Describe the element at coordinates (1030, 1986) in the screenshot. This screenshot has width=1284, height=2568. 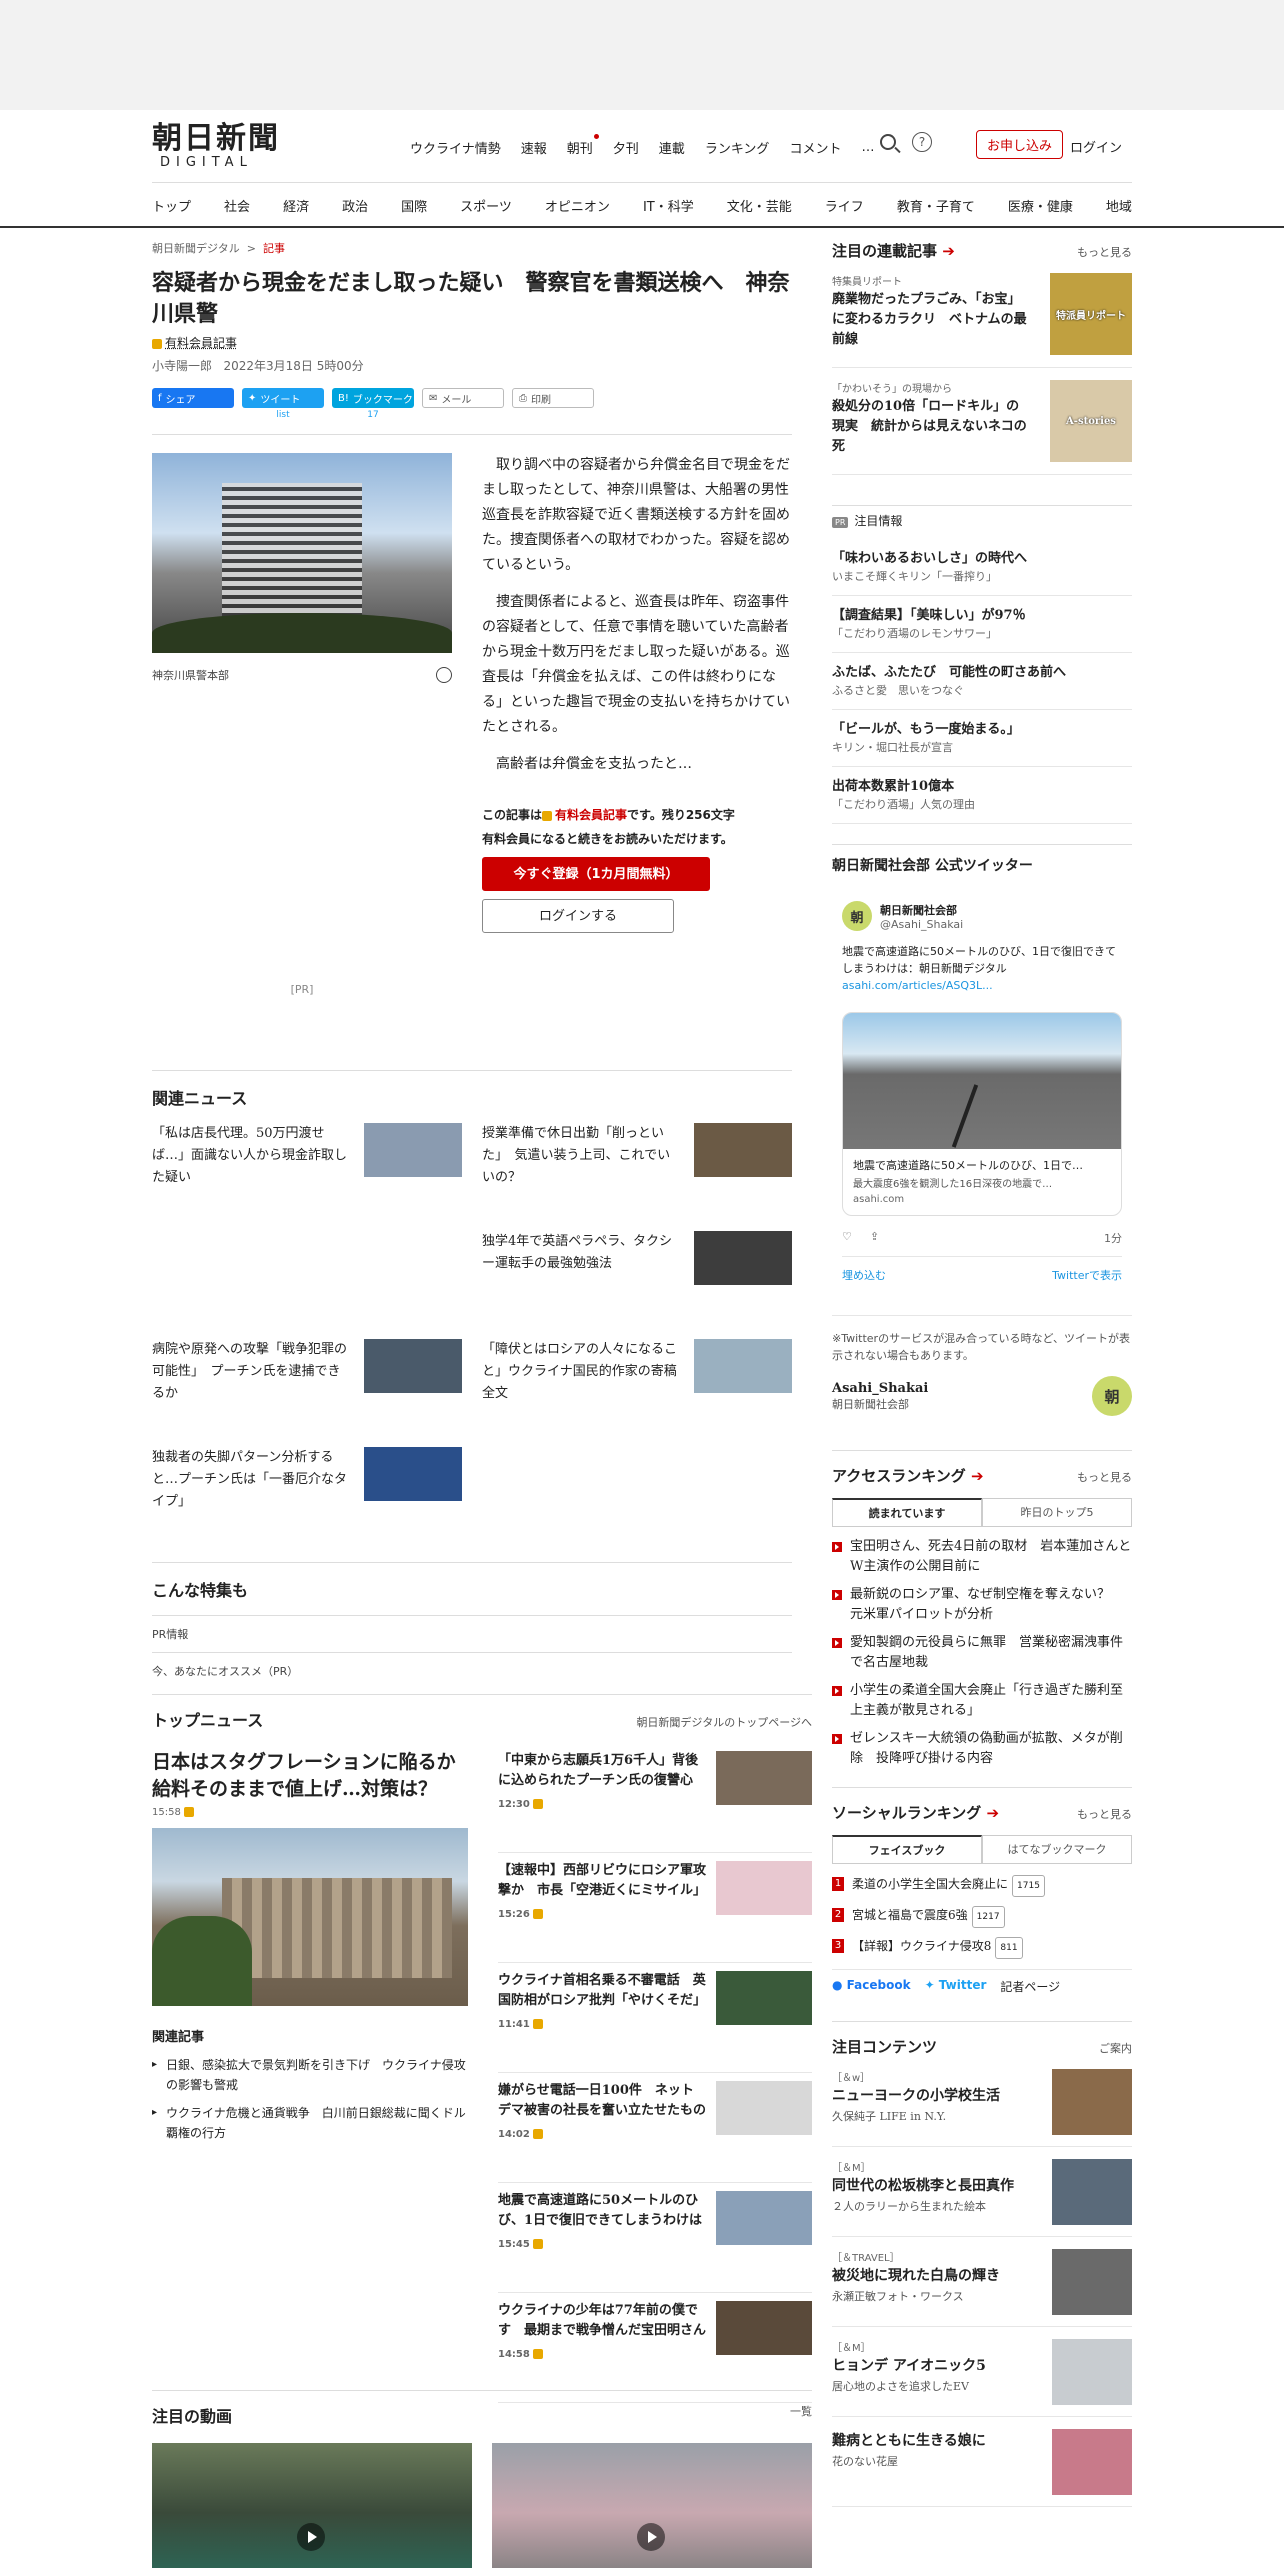
I see `reporter-page-link: 記者ページ` at that location.